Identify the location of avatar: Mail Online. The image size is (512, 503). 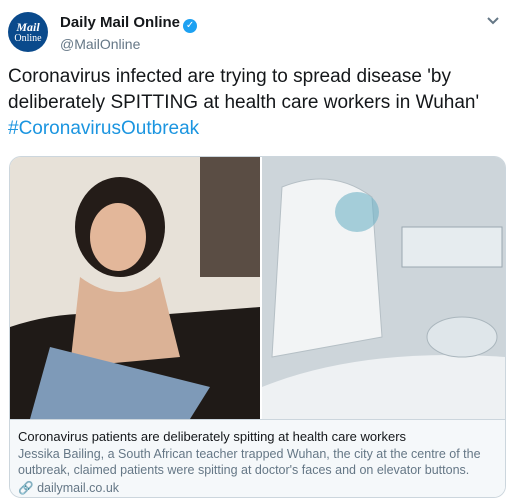
(28, 32).